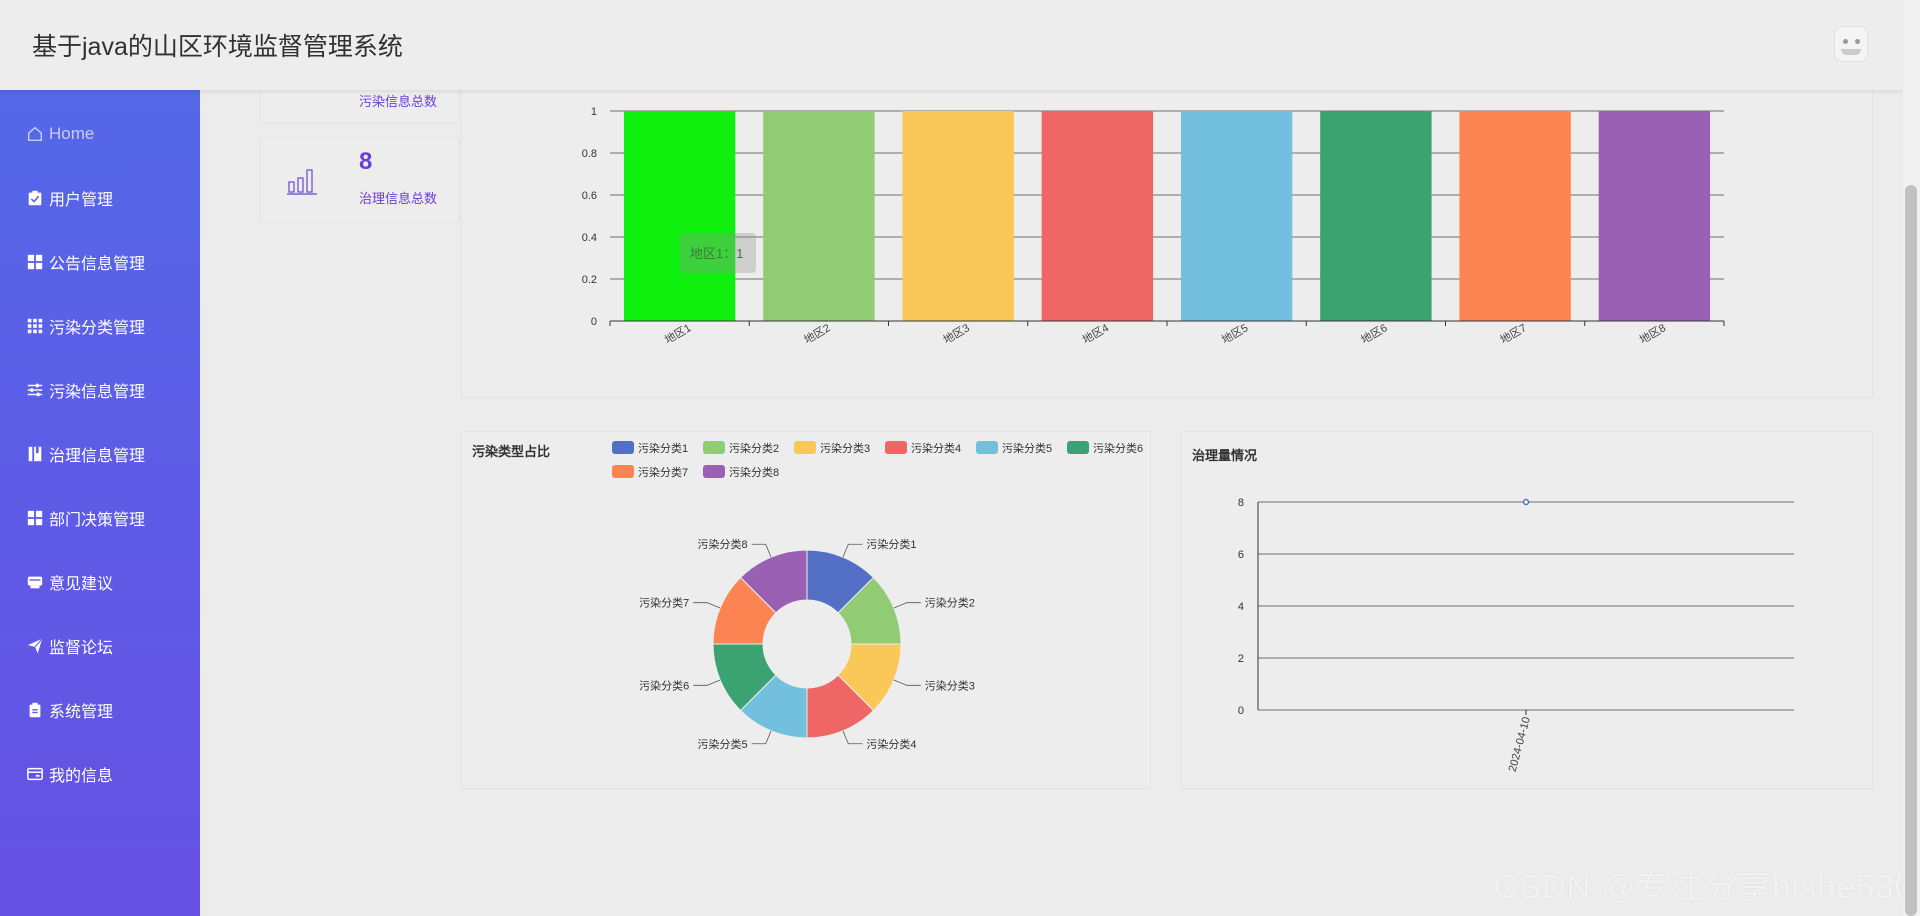 The image size is (1920, 916). Describe the element at coordinates (589, 238) in the screenshot. I see `y-tick-label: 0.4` at that location.